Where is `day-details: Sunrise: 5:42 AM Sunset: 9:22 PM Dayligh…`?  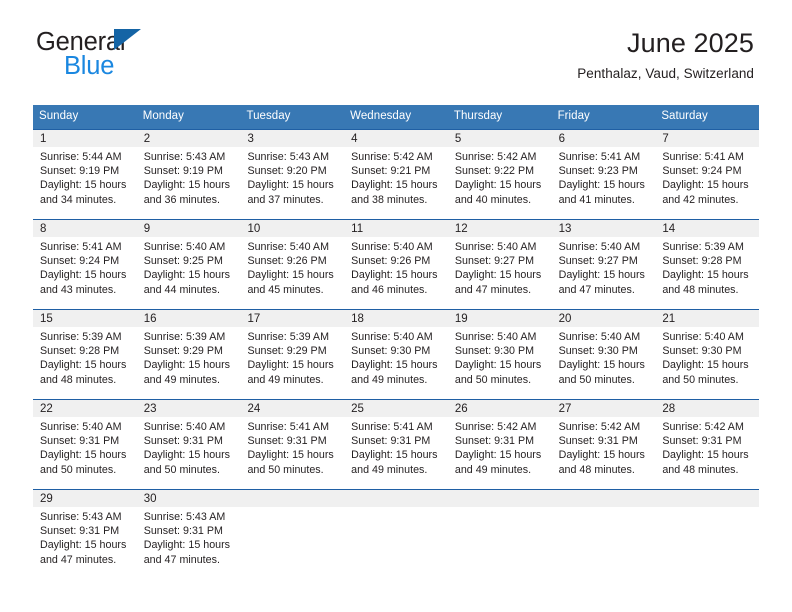
day-details: Sunrise: 5:42 AM Sunset: 9:22 PM Dayligh… is located at coordinates (499, 177).